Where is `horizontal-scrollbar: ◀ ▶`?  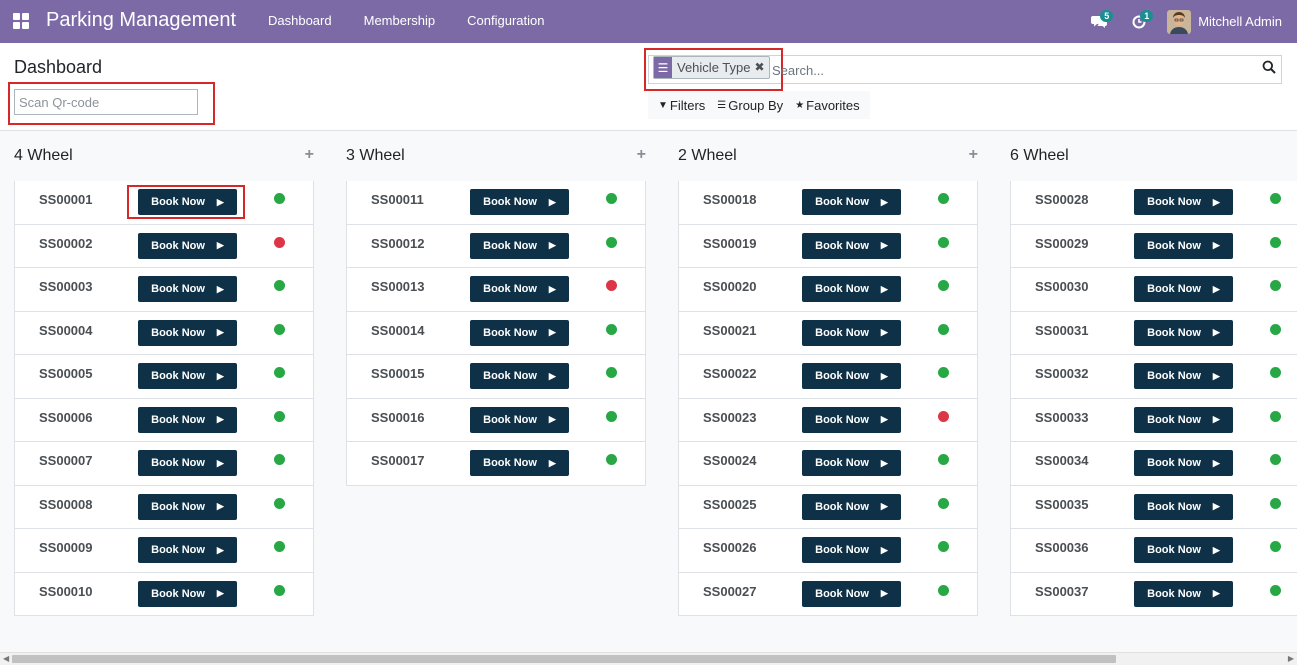 horizontal-scrollbar: ◀ ▶ is located at coordinates (648, 658).